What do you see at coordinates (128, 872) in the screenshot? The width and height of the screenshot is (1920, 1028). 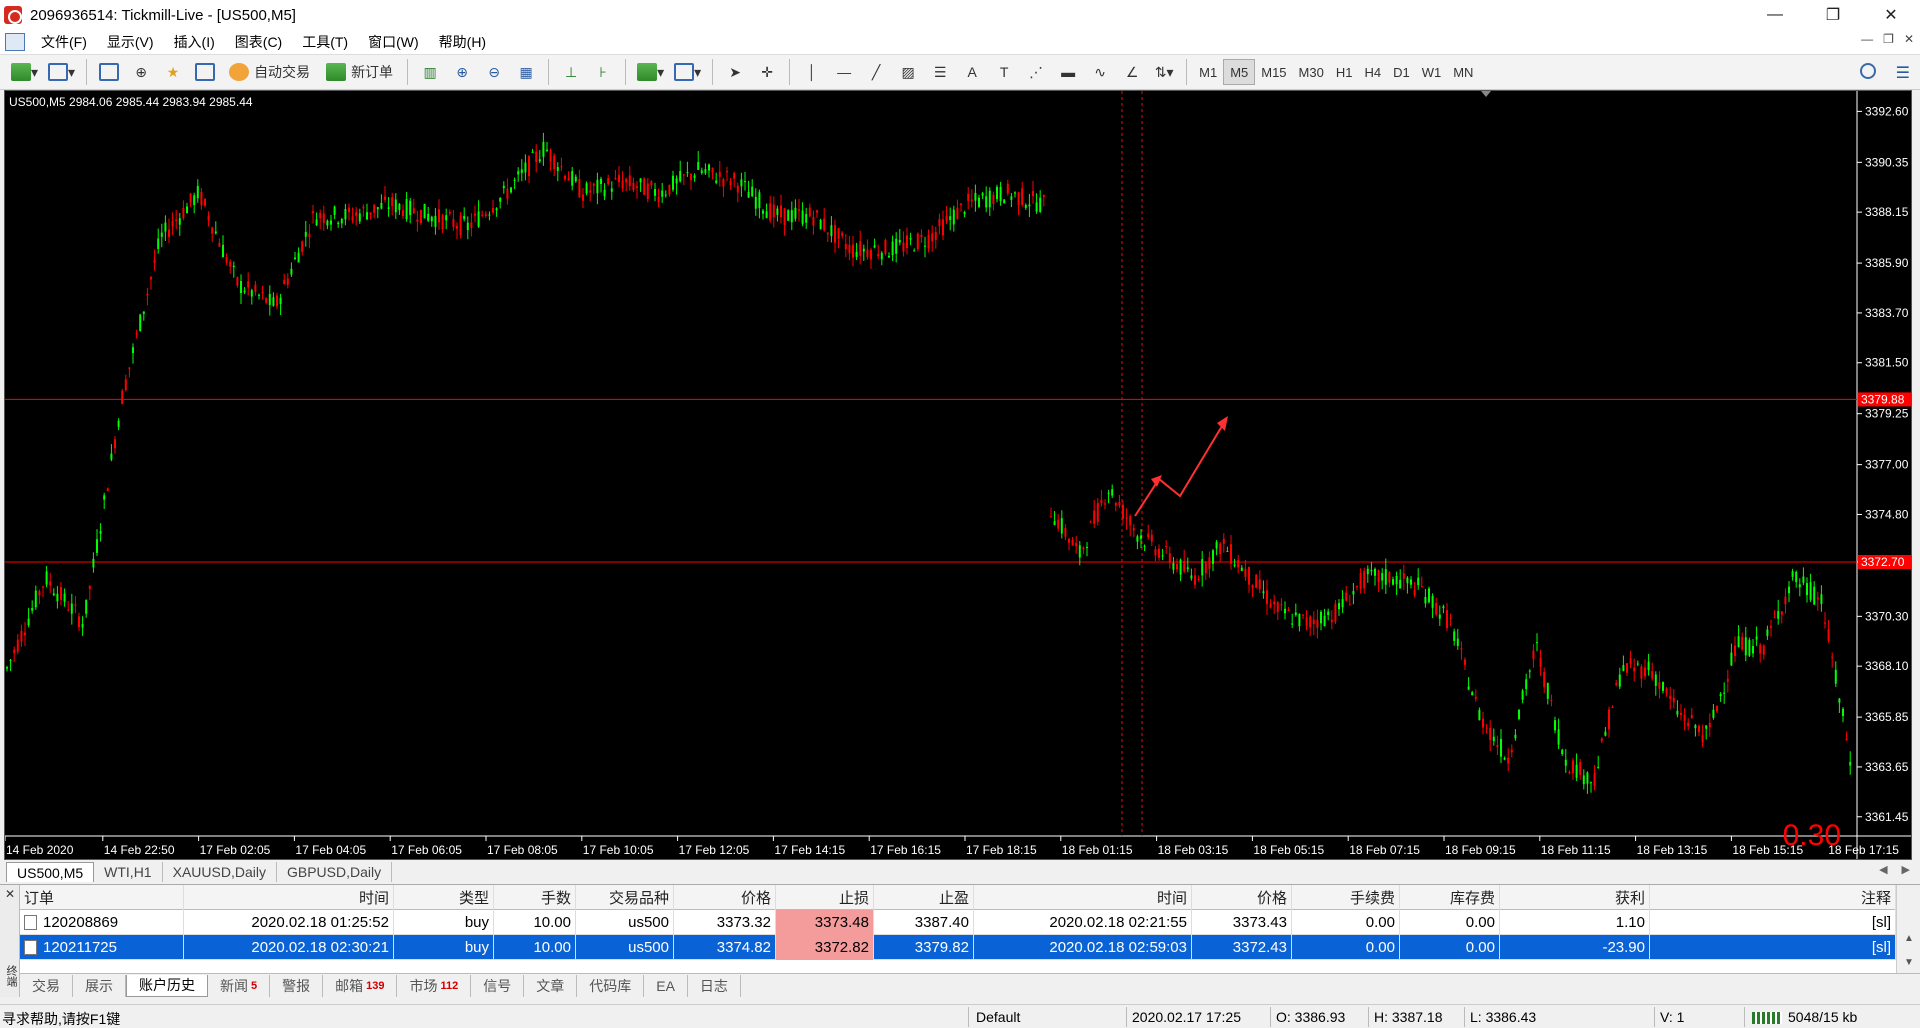 I see `chart-tab-wti: WTI,H1` at bounding box center [128, 872].